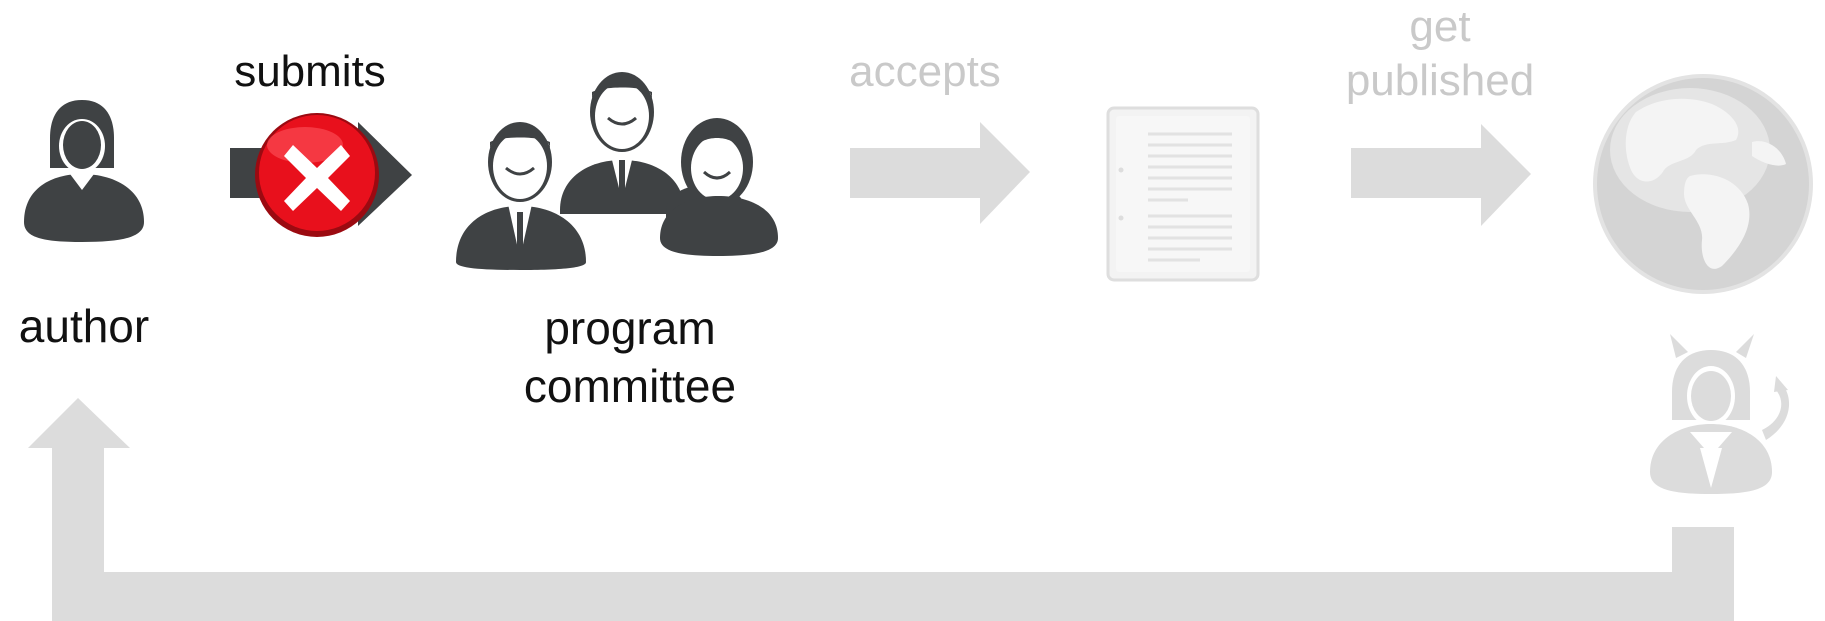  Describe the element at coordinates (1703, 184) in the screenshot. I see `globe-icon` at that location.